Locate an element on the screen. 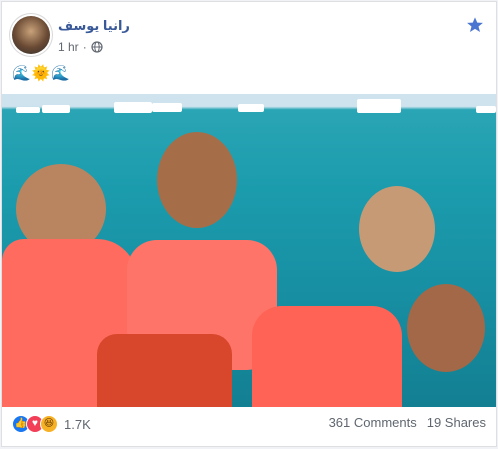 This screenshot has height=449, width=498. star-icon is located at coordinates (475, 25).